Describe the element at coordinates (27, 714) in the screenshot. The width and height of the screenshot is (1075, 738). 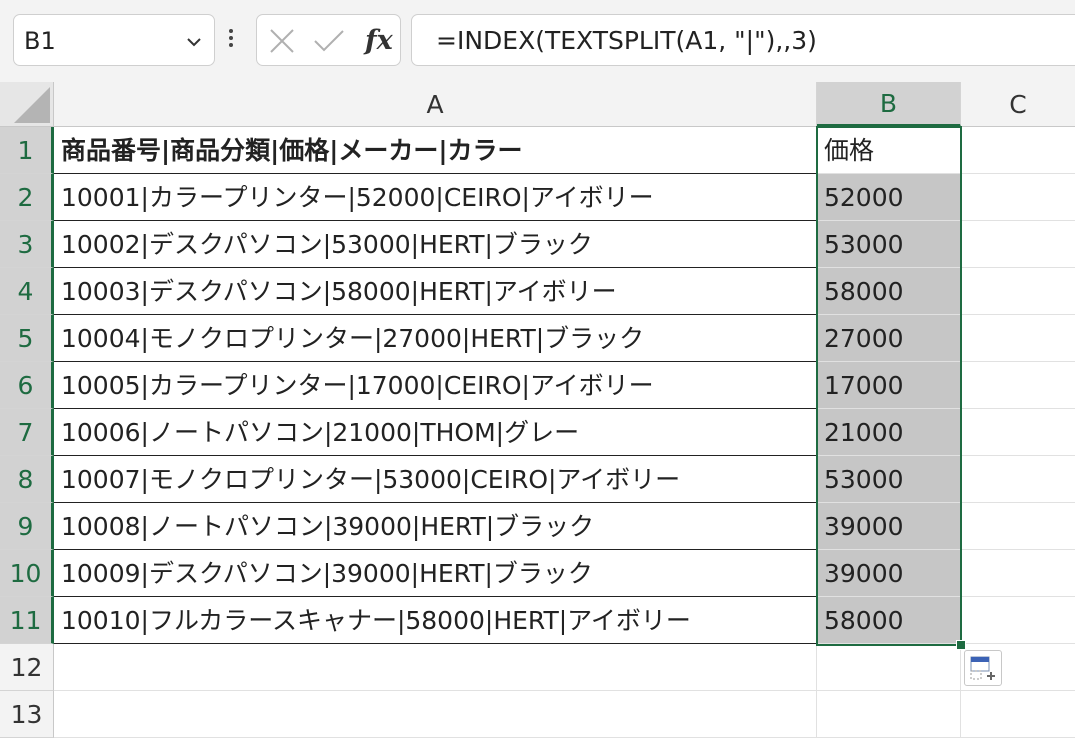
I see `row-header-13: 13` at that location.